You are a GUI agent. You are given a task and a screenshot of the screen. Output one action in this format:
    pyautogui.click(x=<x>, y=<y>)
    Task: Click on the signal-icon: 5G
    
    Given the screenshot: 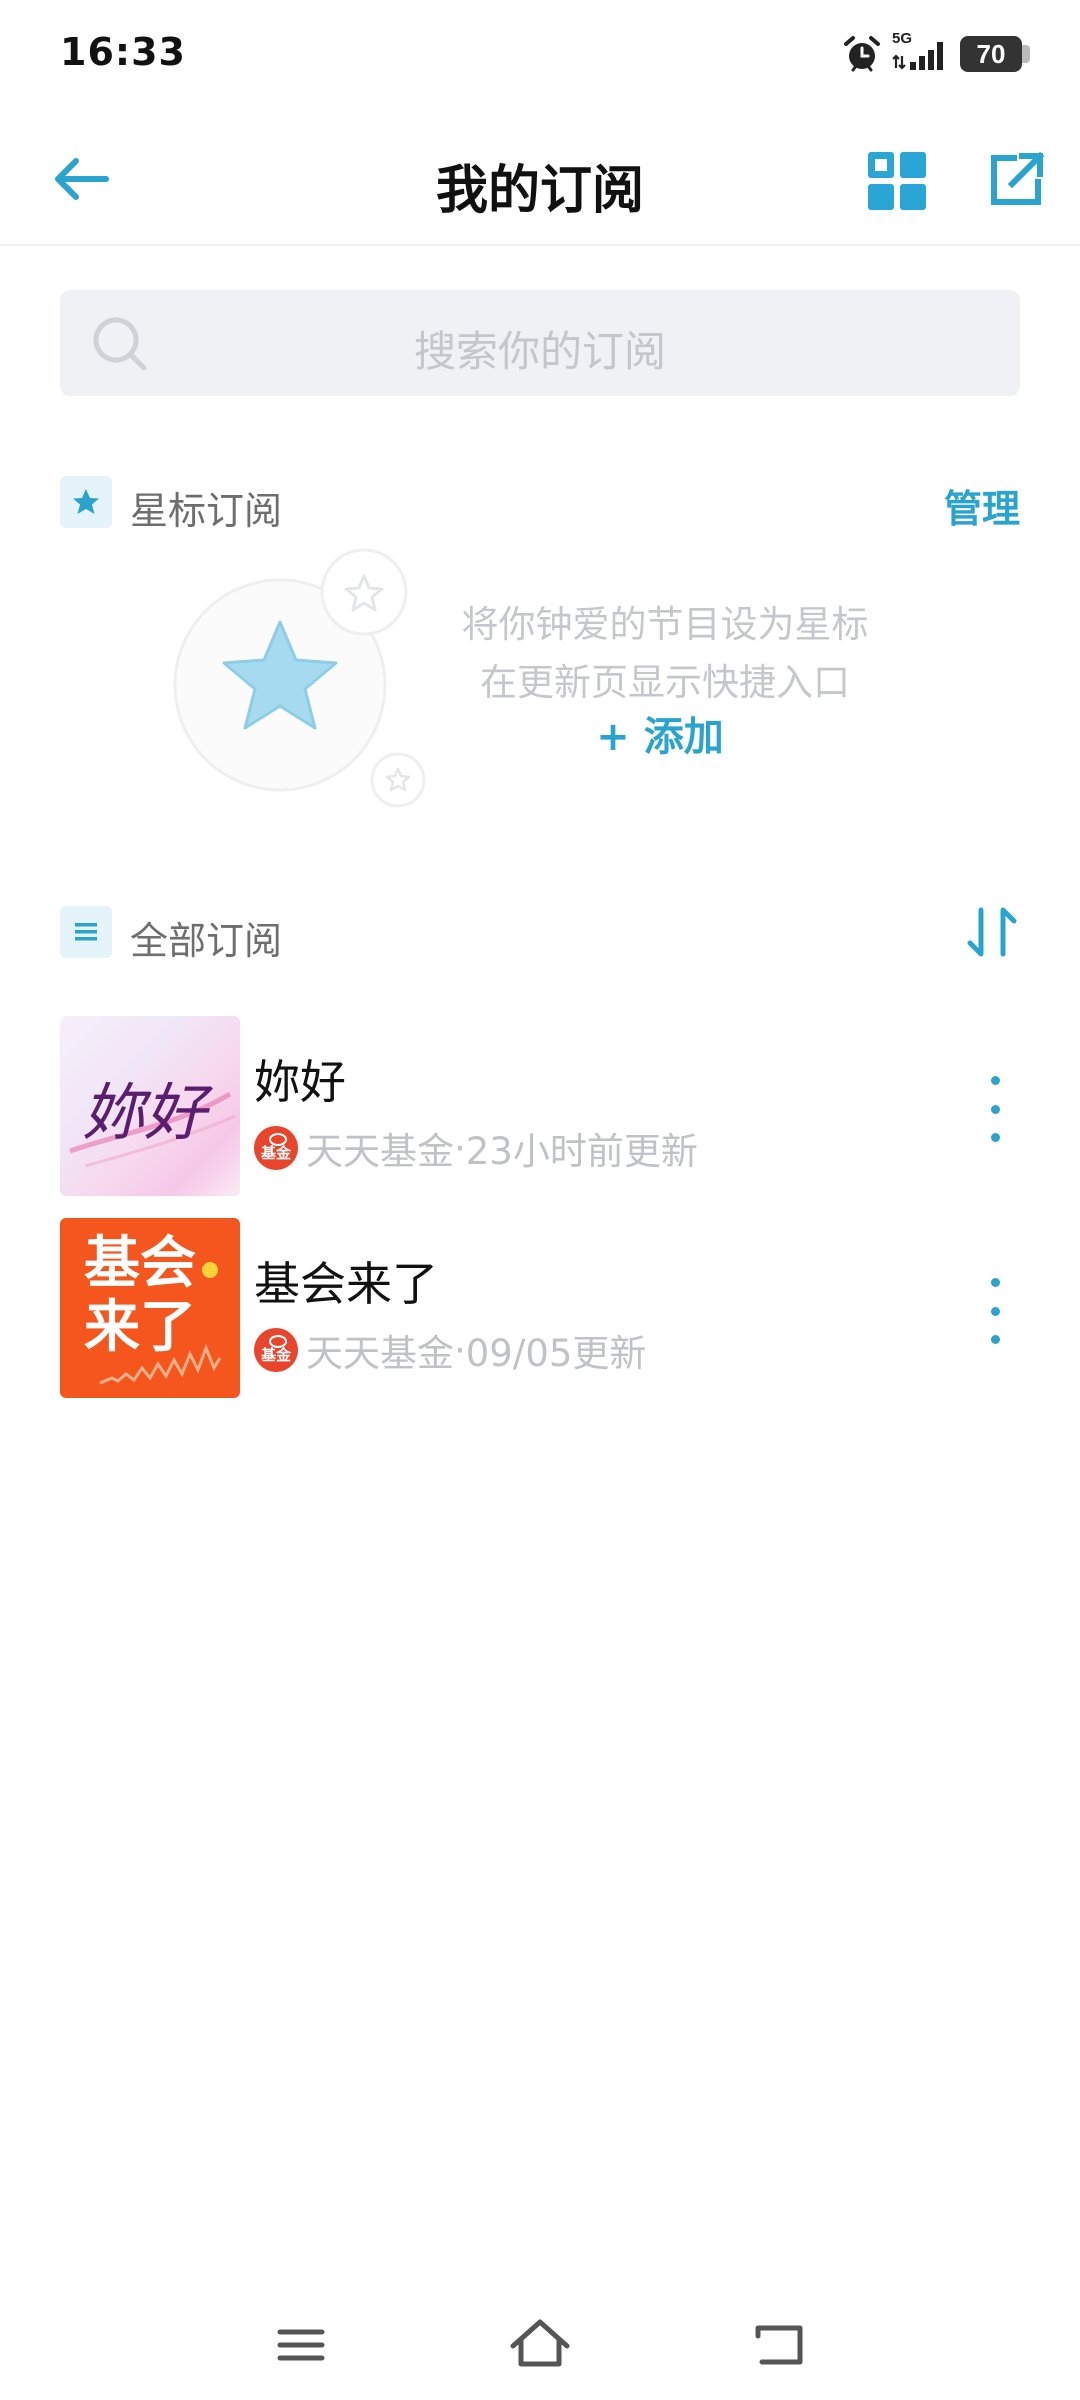 What is the action you would take?
    pyautogui.click(x=921, y=52)
    